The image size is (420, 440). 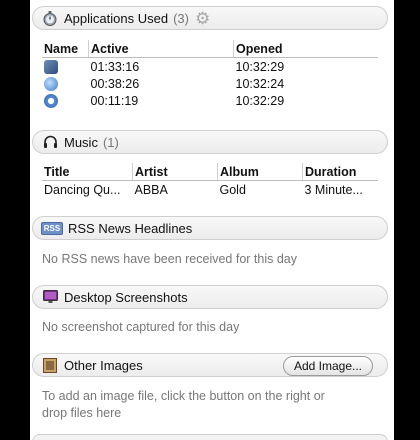 What do you see at coordinates (175, 172) in the screenshot?
I see `column-header-artist: Artist` at bounding box center [175, 172].